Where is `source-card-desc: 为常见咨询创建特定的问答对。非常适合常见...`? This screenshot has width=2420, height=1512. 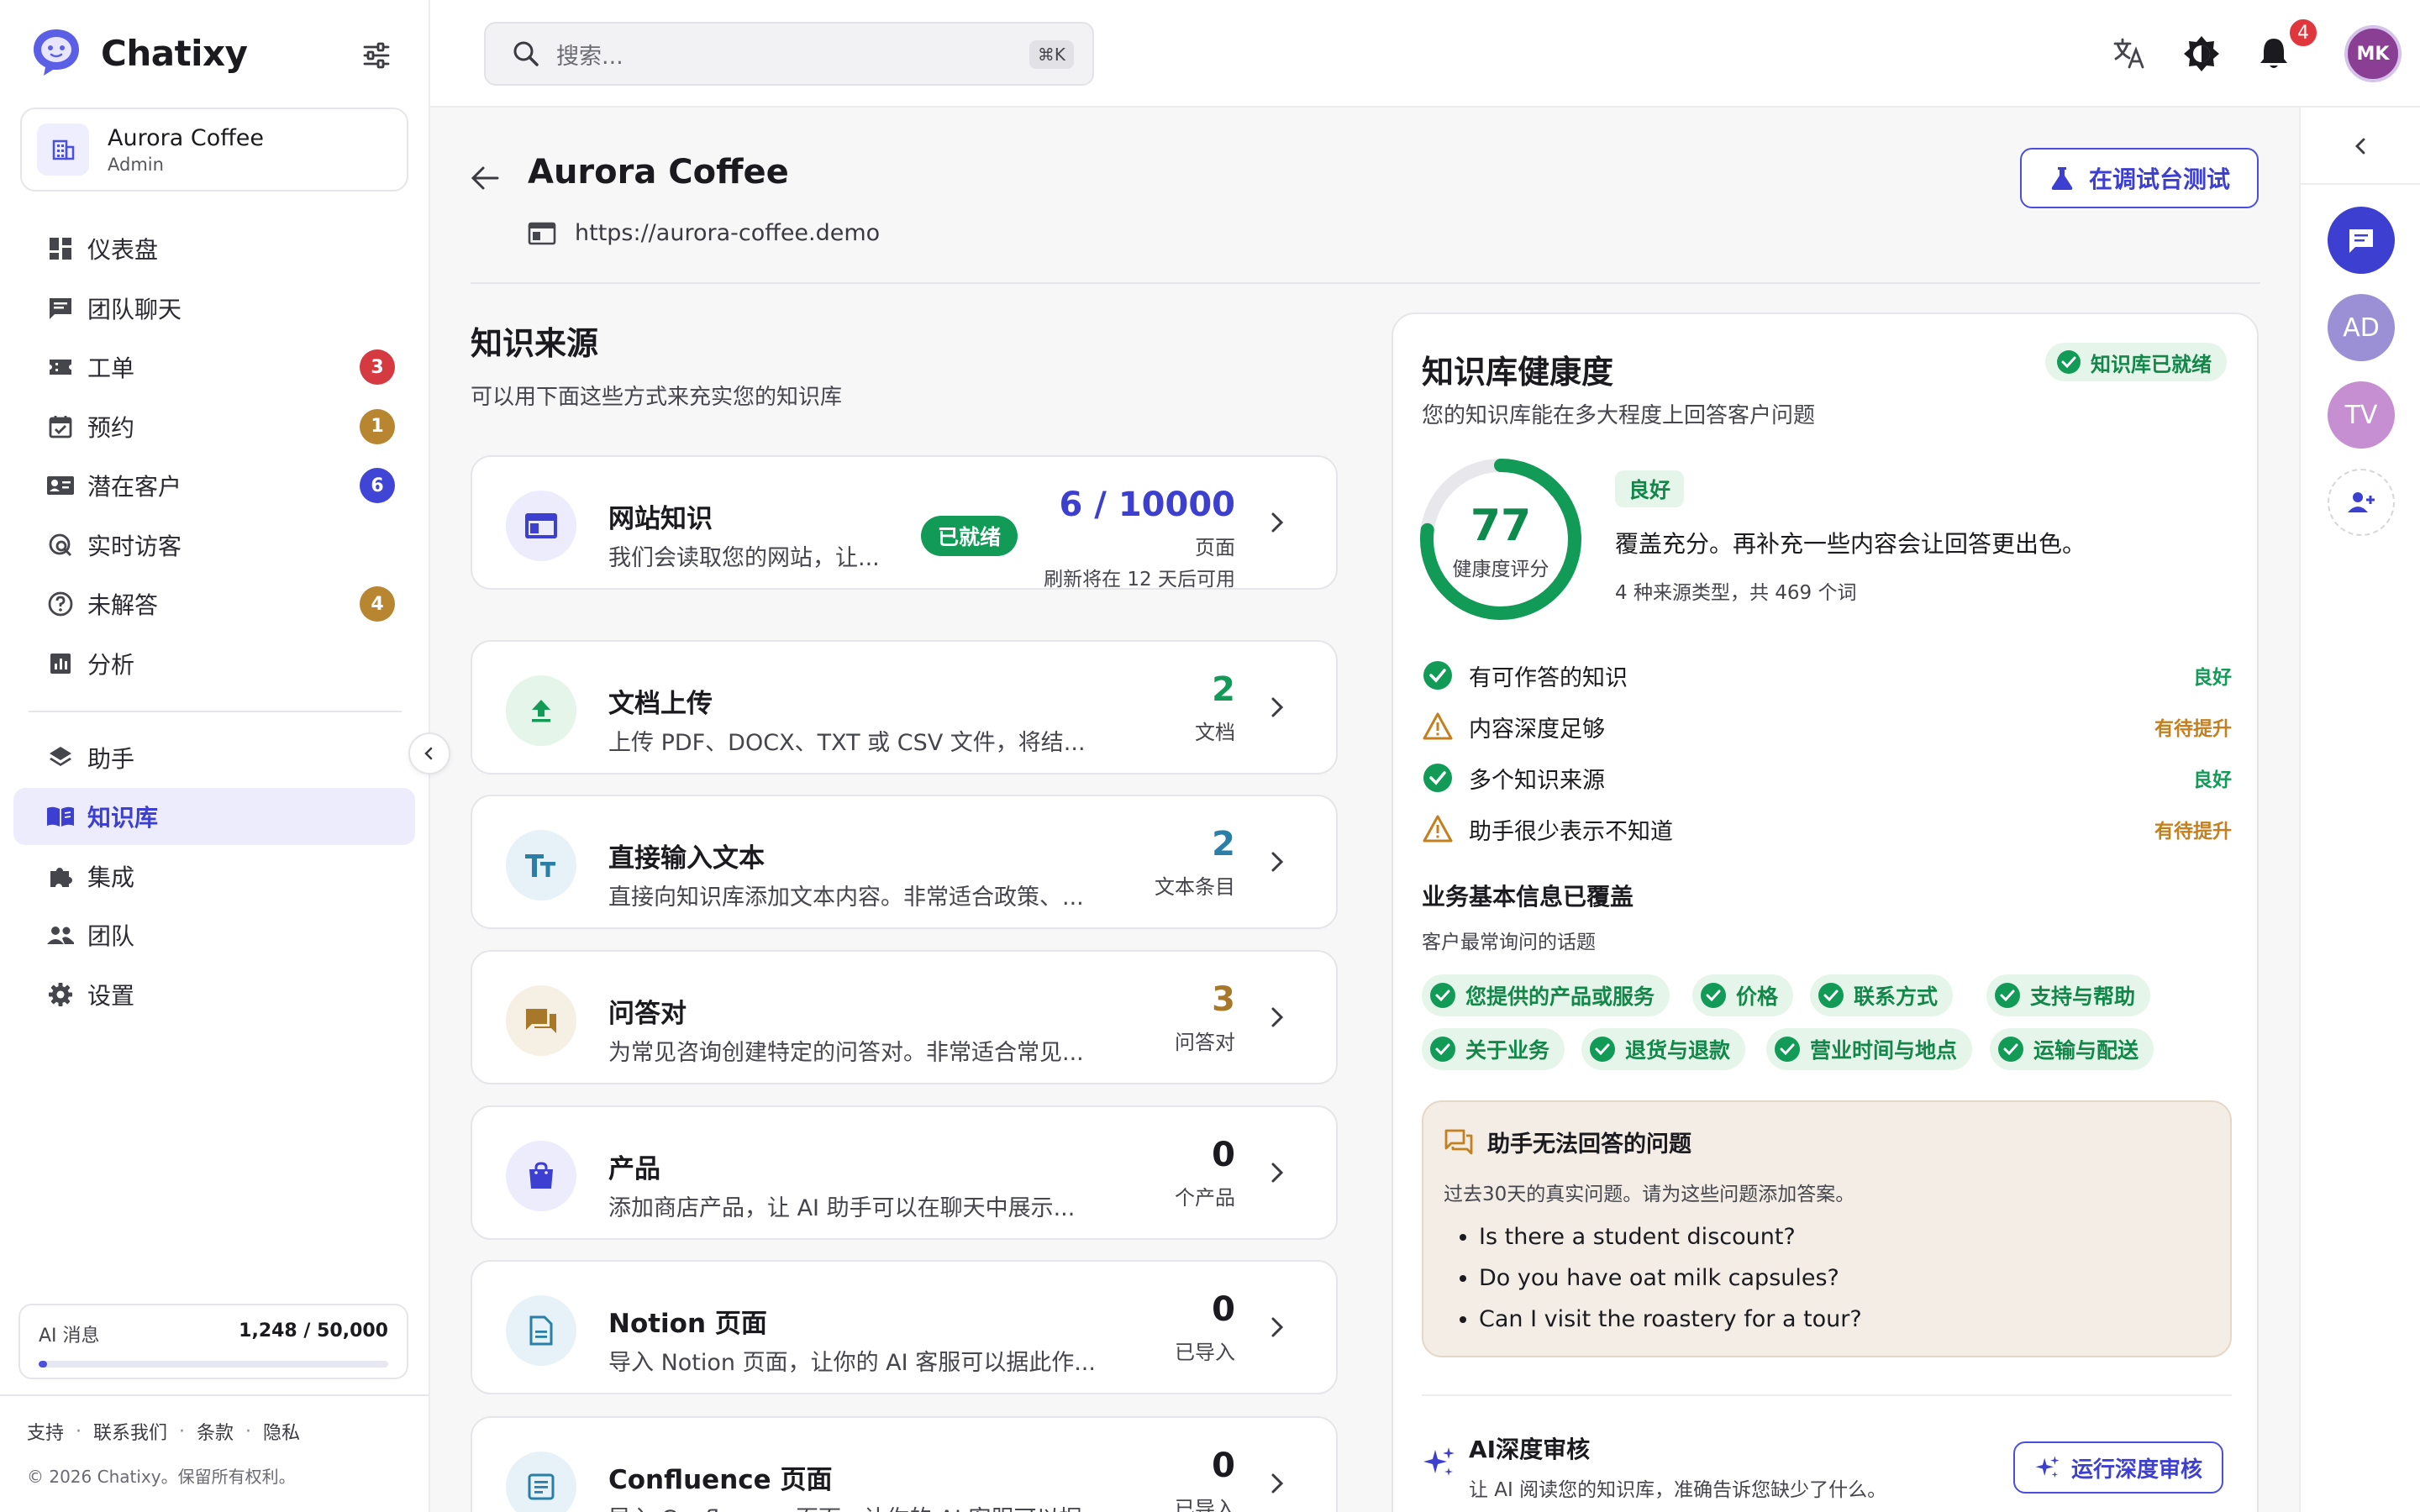 source-card-desc: 为常见咨询创建特定的问答对。非常适合常见... is located at coordinates (846, 1053).